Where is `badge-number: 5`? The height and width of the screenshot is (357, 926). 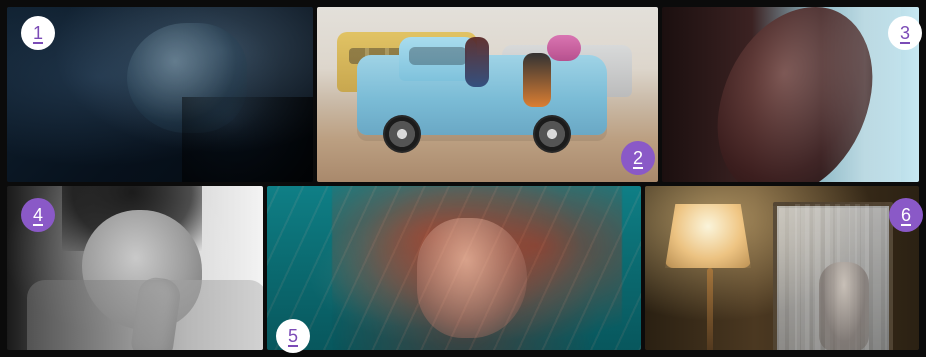 badge-number: 5 is located at coordinates (292, 336).